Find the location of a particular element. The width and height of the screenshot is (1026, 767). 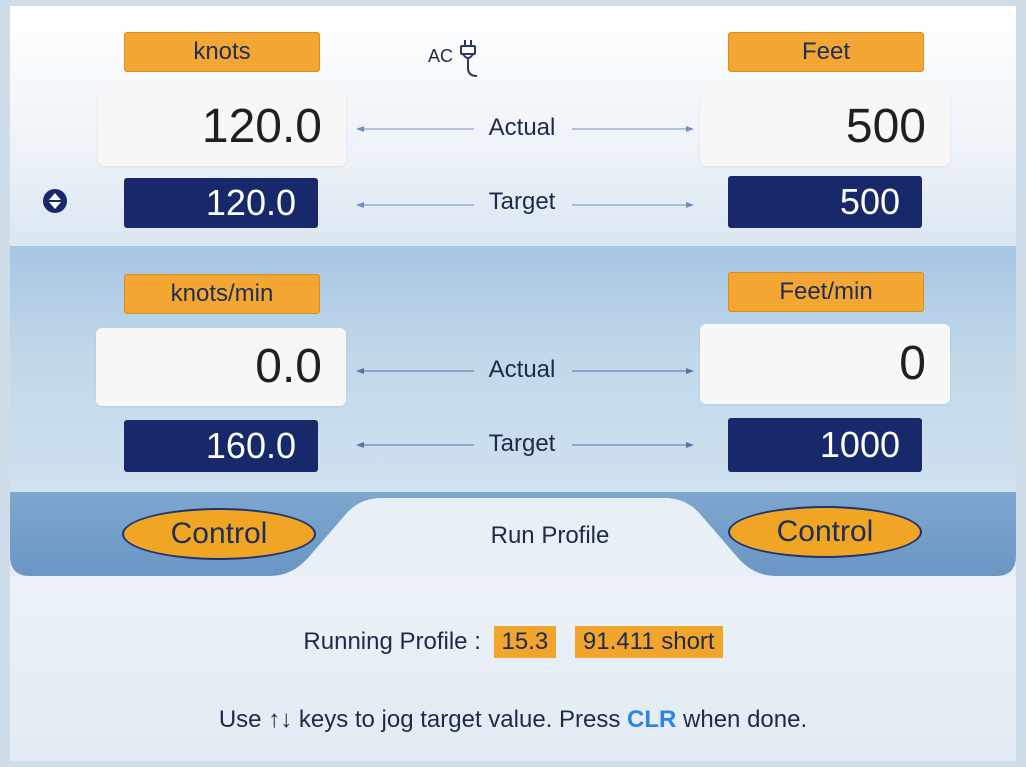

power-indicator: AC is located at coordinates (453, 60).